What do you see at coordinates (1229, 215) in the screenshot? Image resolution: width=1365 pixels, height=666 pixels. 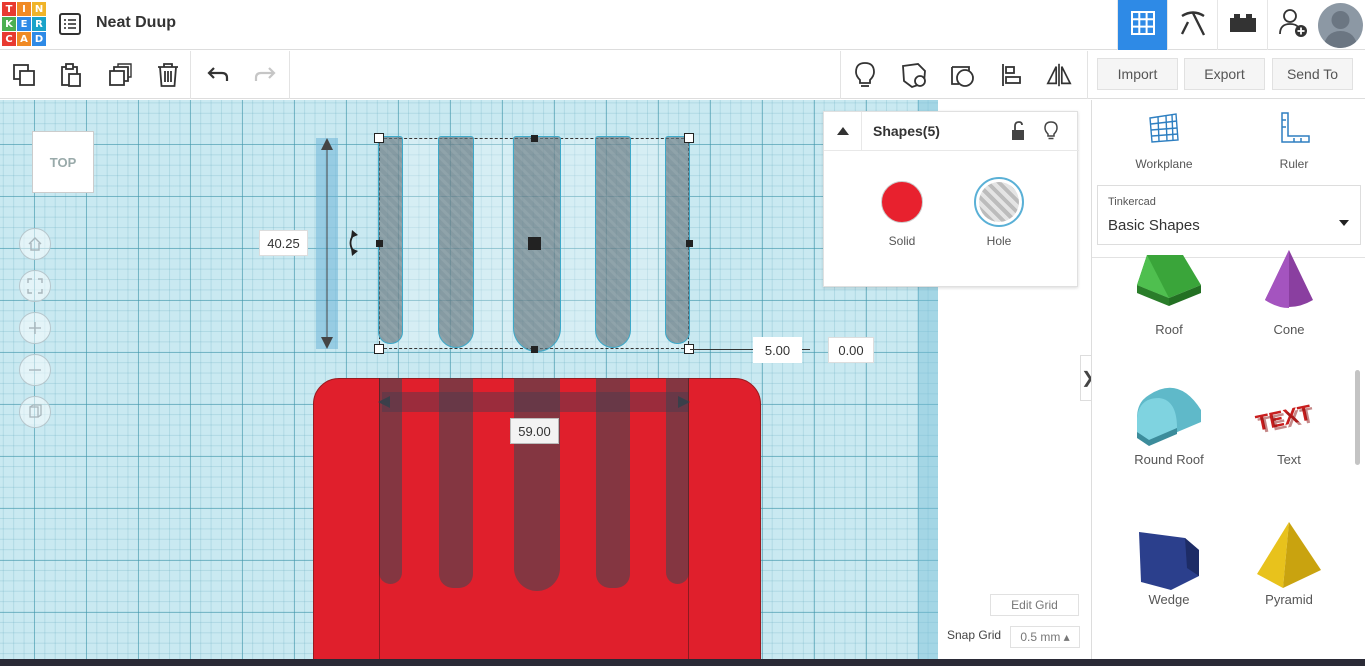 I see `shape-library-select: Tinkercad Basic Shapes` at bounding box center [1229, 215].